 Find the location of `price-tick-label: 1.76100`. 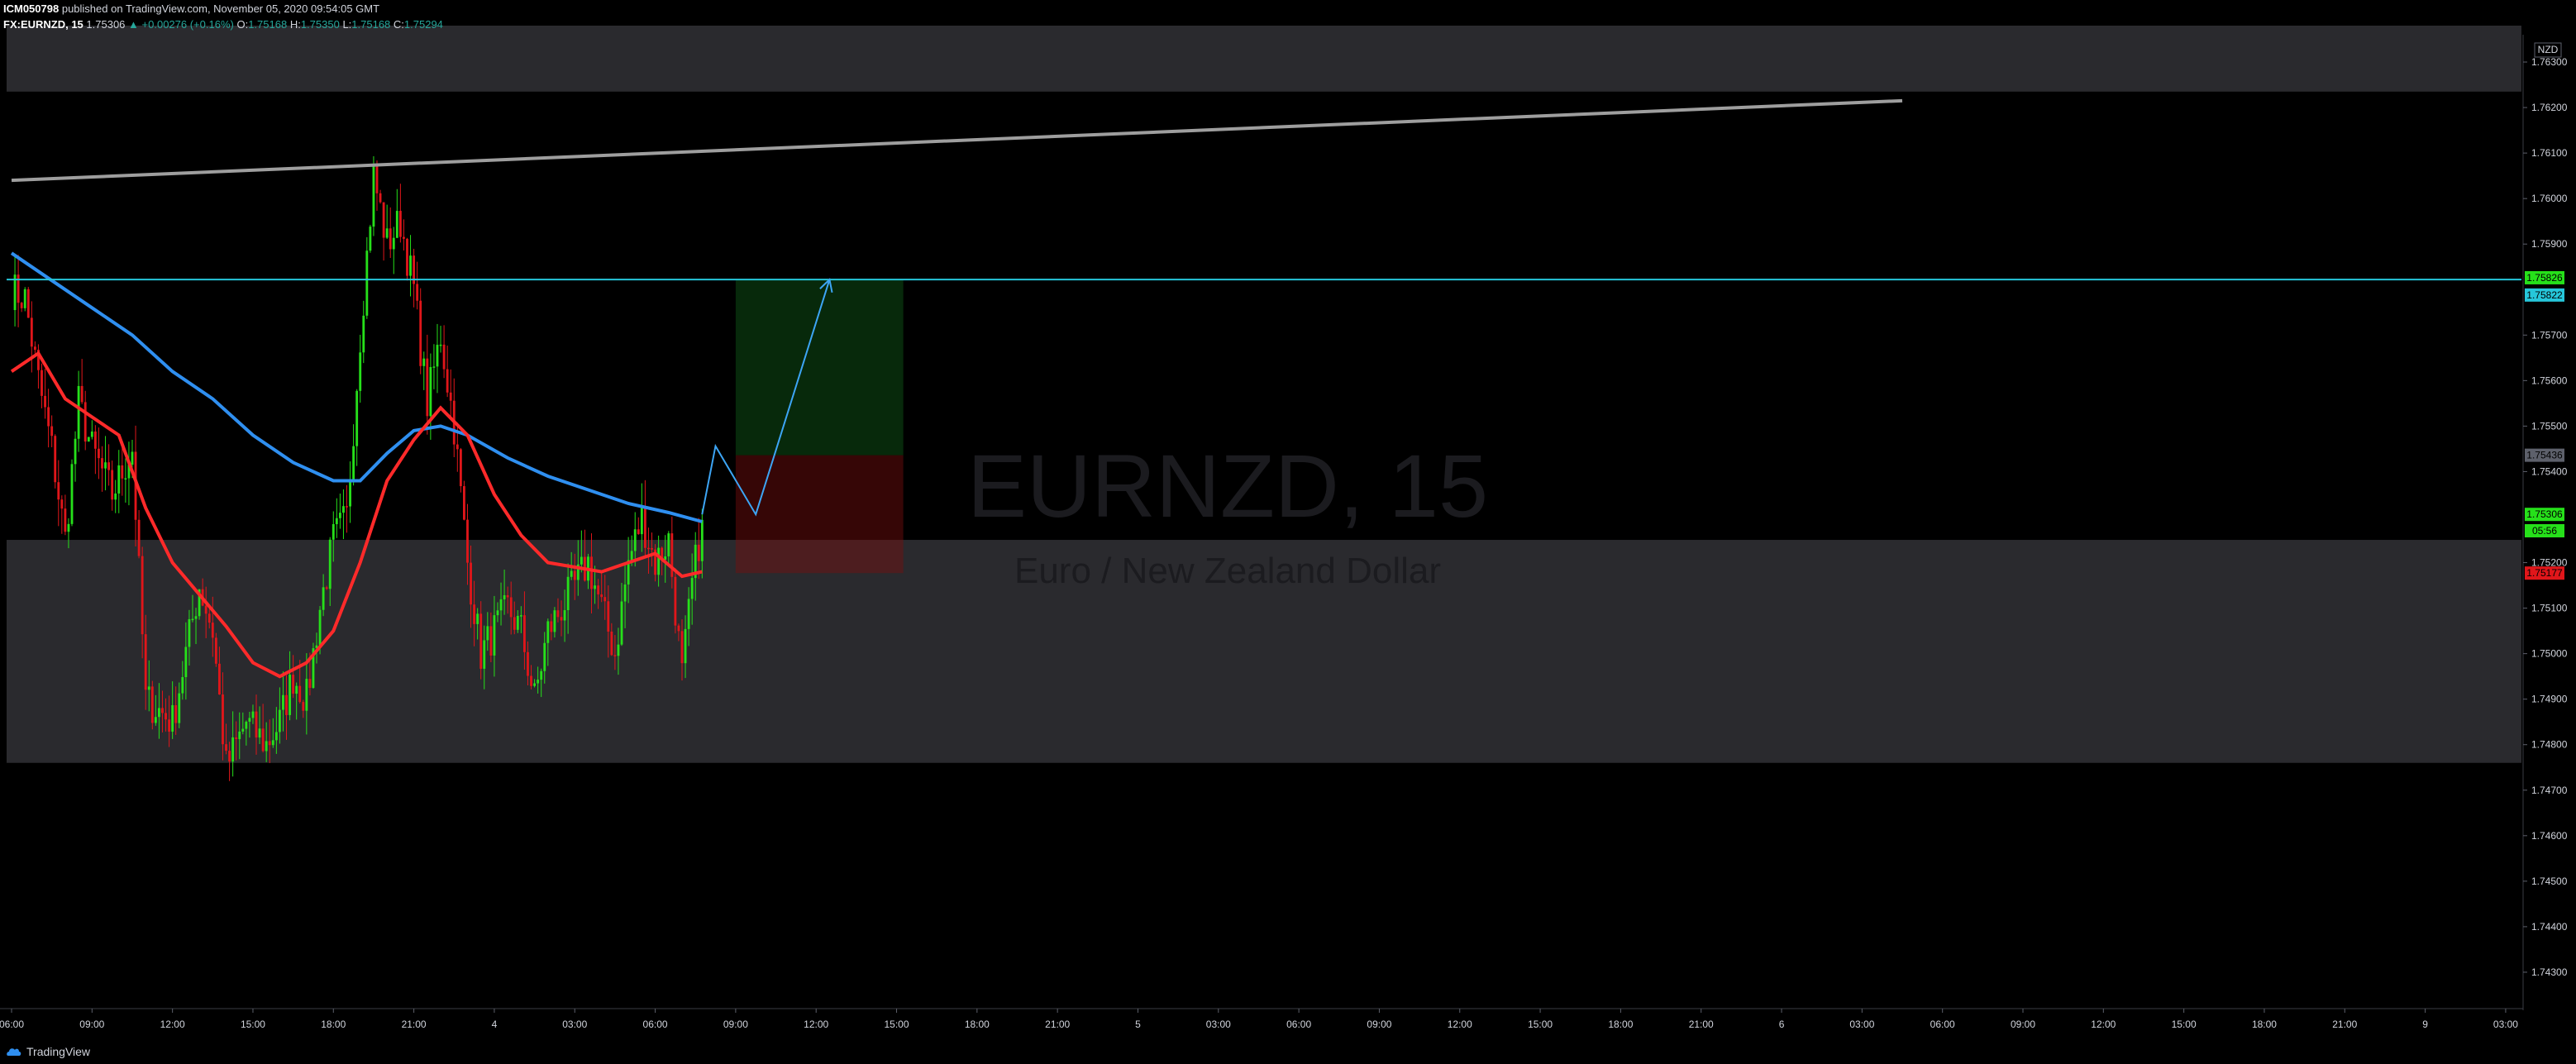

price-tick-label: 1.76100 is located at coordinates (2549, 153).